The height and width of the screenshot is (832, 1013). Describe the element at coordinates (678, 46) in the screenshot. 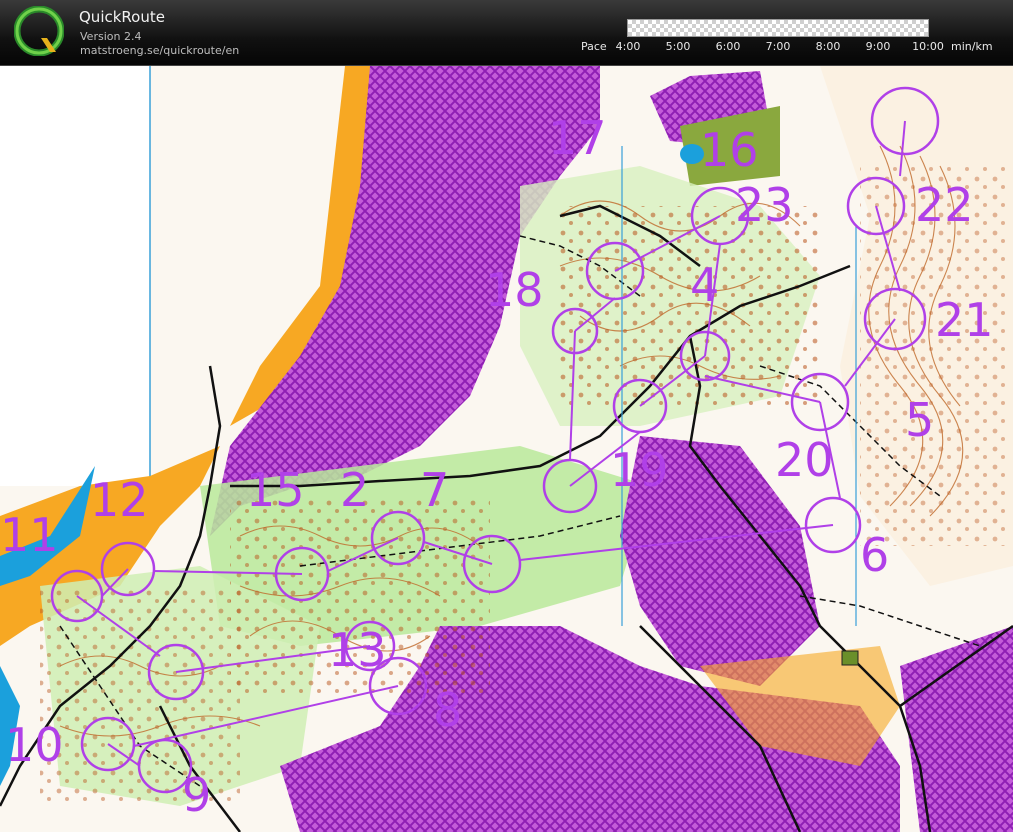

I see `pace-tick: 5:00` at that location.